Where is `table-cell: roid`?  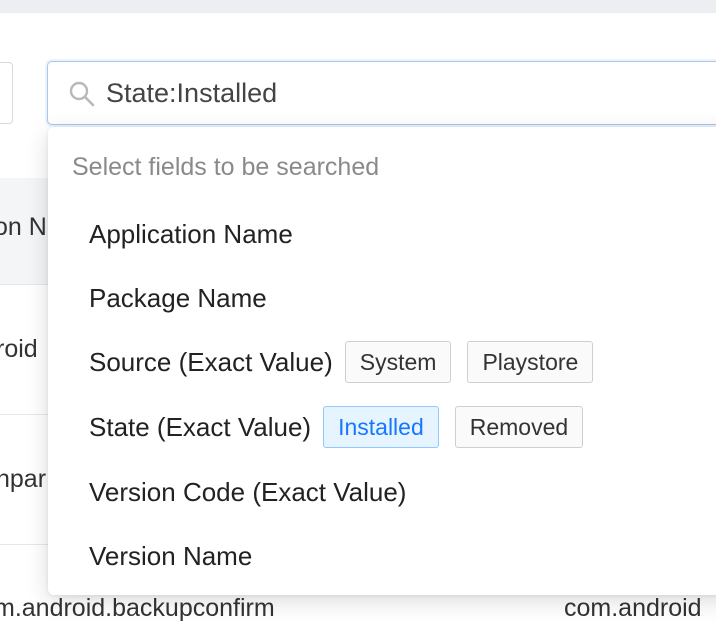 table-cell: roid is located at coordinates (19, 349).